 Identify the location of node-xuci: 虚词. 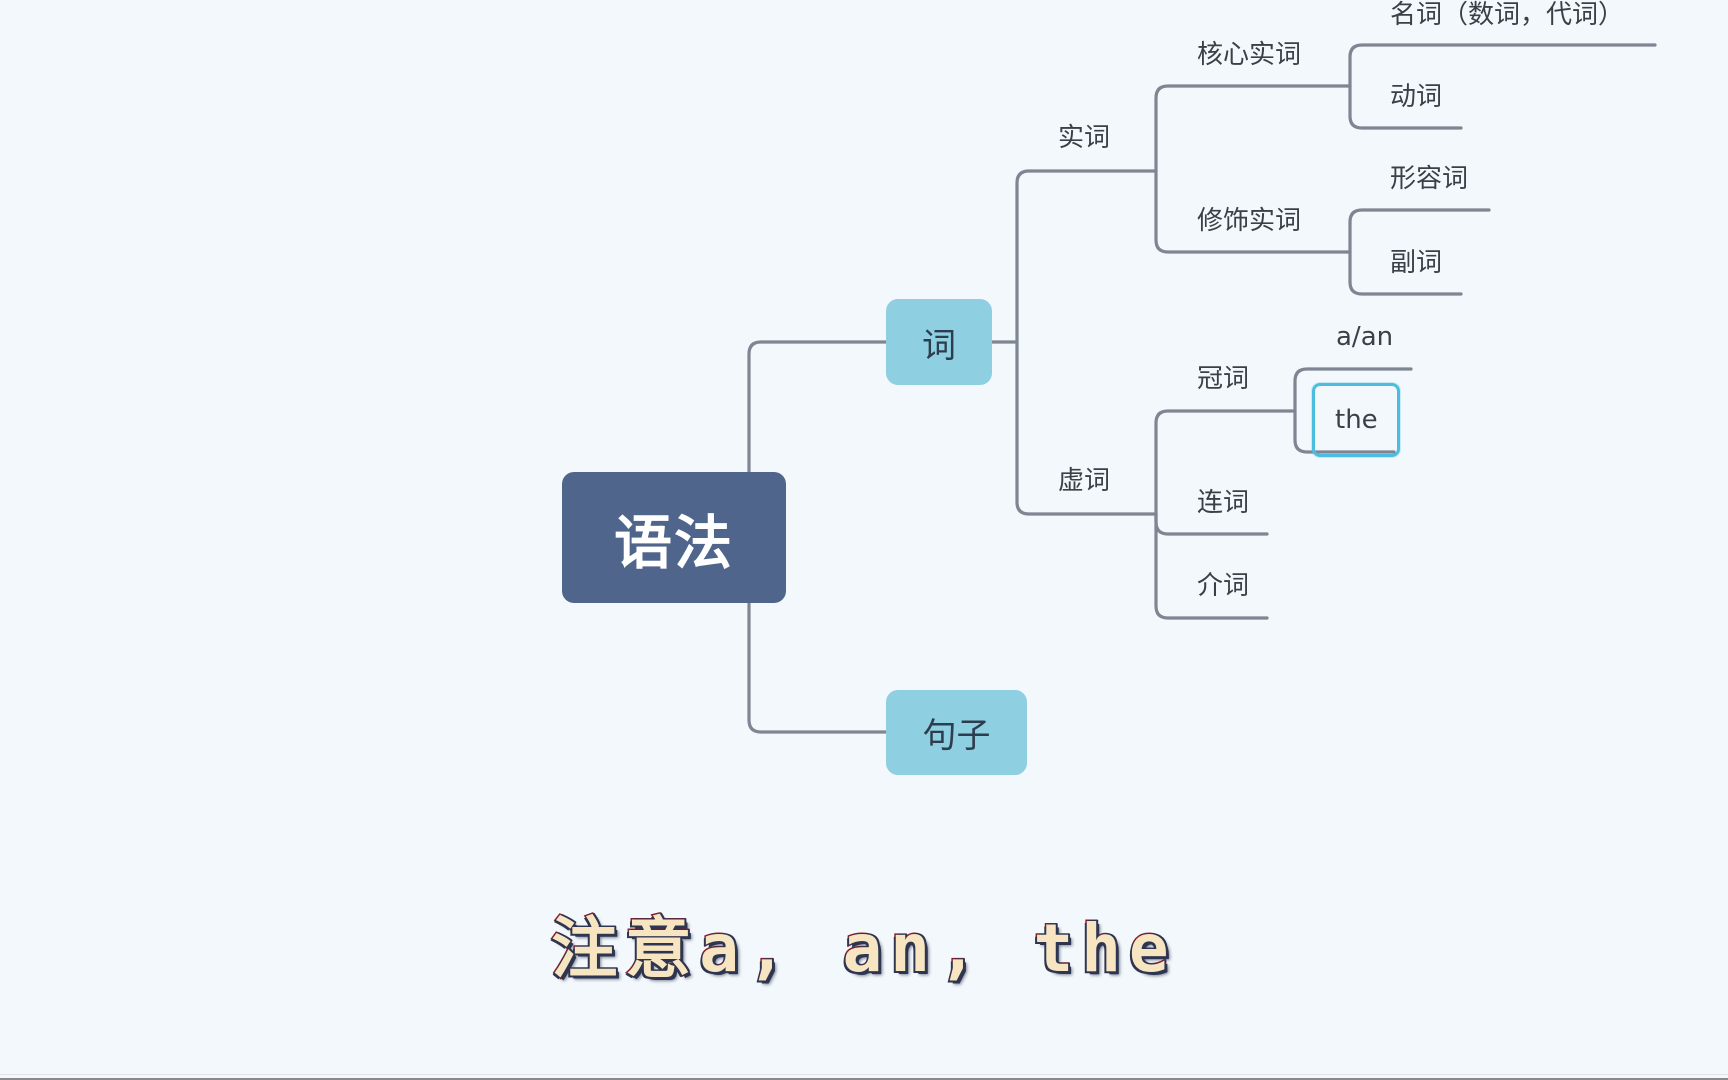
(1084, 481).